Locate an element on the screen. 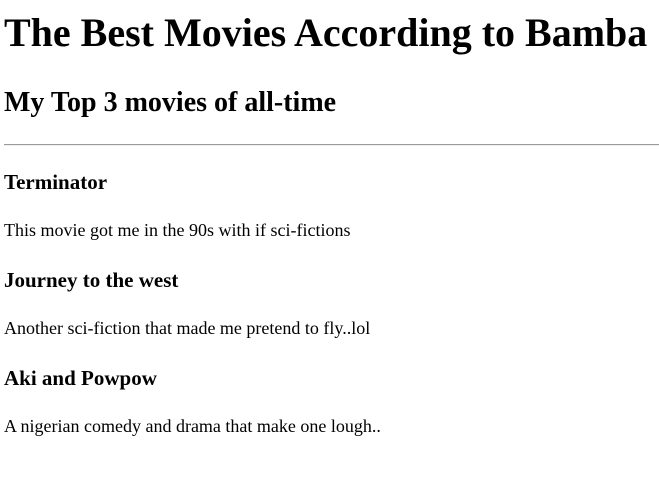  movie-title: Journey to the west is located at coordinates (91, 280).